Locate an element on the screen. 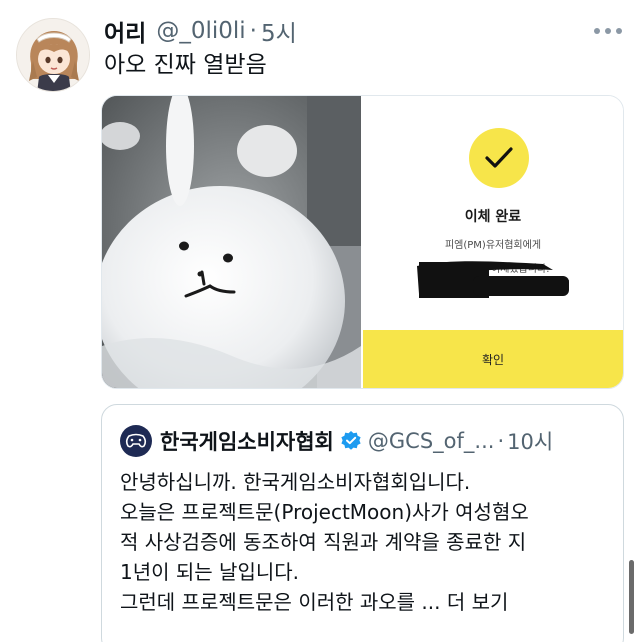  quoted-tweet-header: 한국게임소비자협회 @GCS_of_... · 10시 is located at coordinates (336, 441).